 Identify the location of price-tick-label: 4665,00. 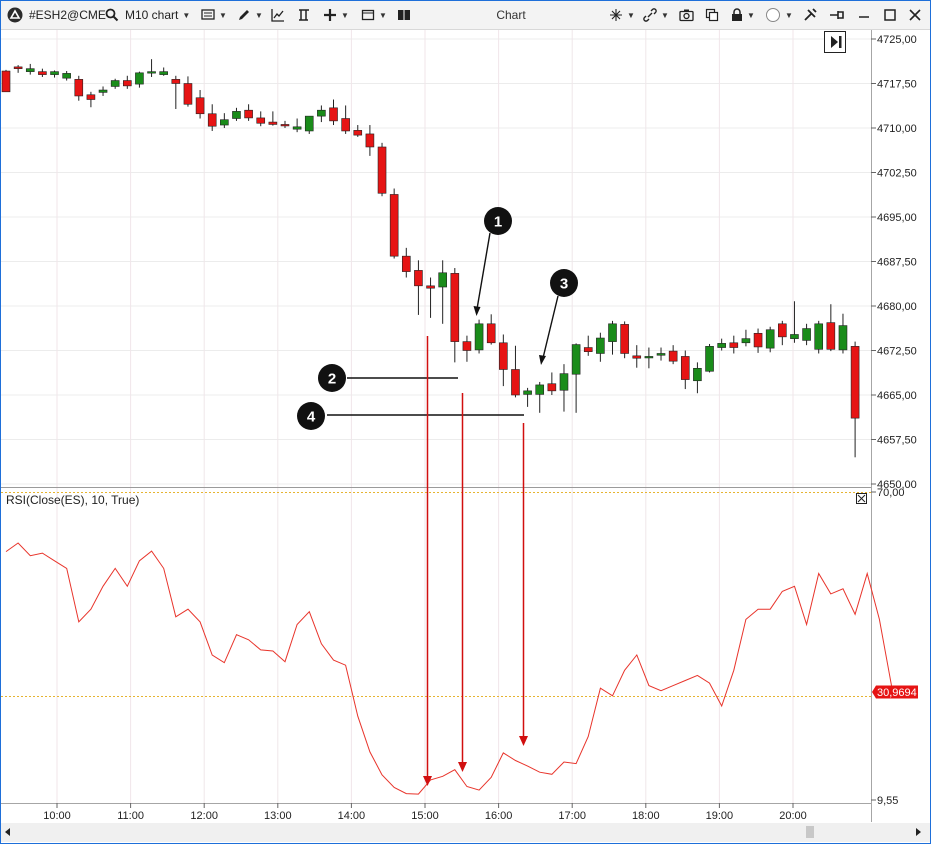
(897, 396).